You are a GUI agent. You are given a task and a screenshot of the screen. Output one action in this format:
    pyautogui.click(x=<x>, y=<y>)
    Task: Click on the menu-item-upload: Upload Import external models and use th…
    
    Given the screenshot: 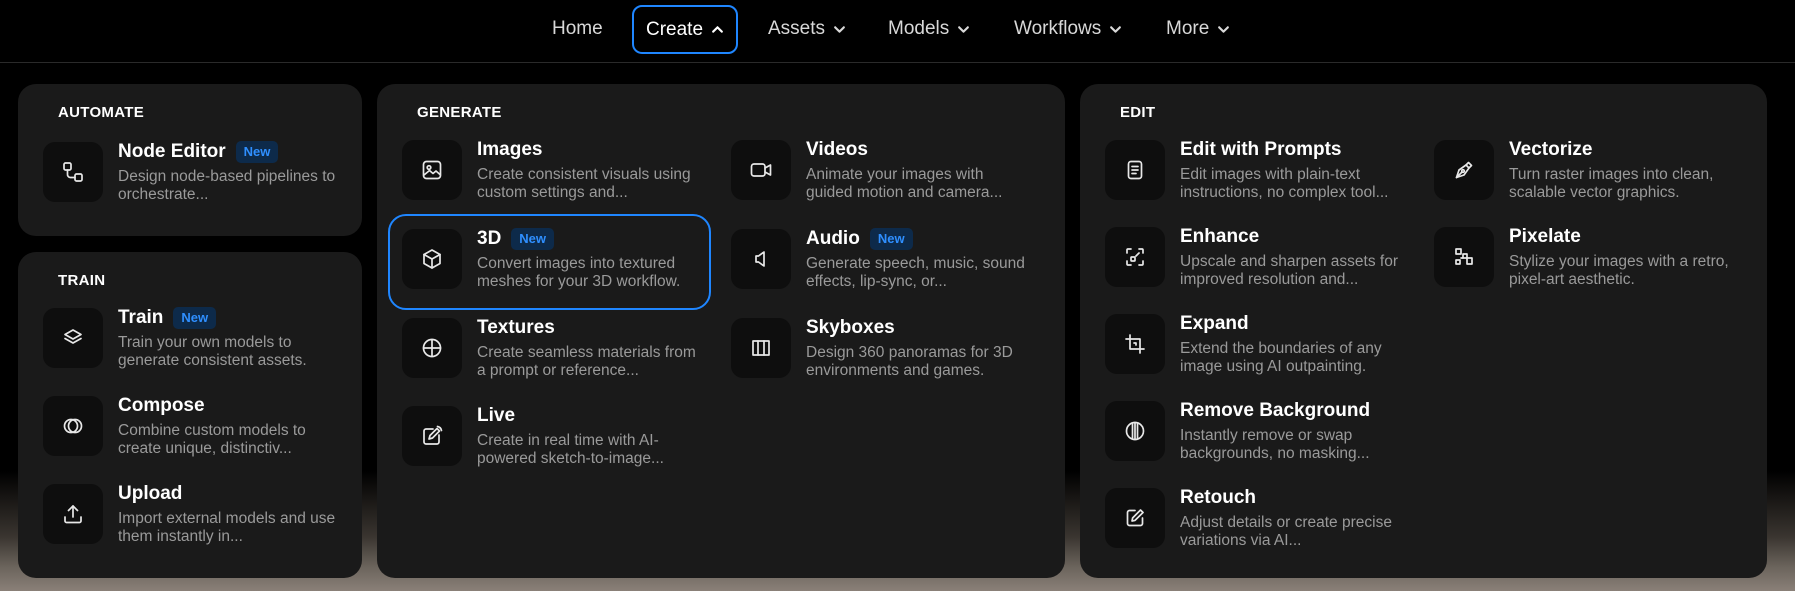 What is the action you would take?
    pyautogui.click(x=193, y=520)
    